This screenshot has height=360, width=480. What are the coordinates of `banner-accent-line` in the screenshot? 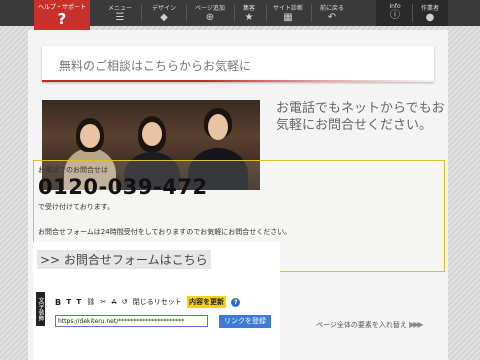 It's located at (238, 81).